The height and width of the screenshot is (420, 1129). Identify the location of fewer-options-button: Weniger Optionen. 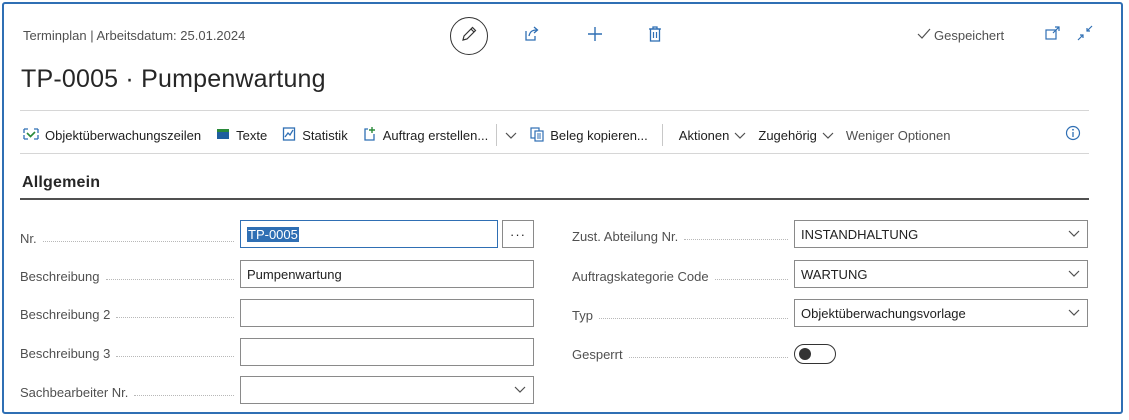
(898, 135).